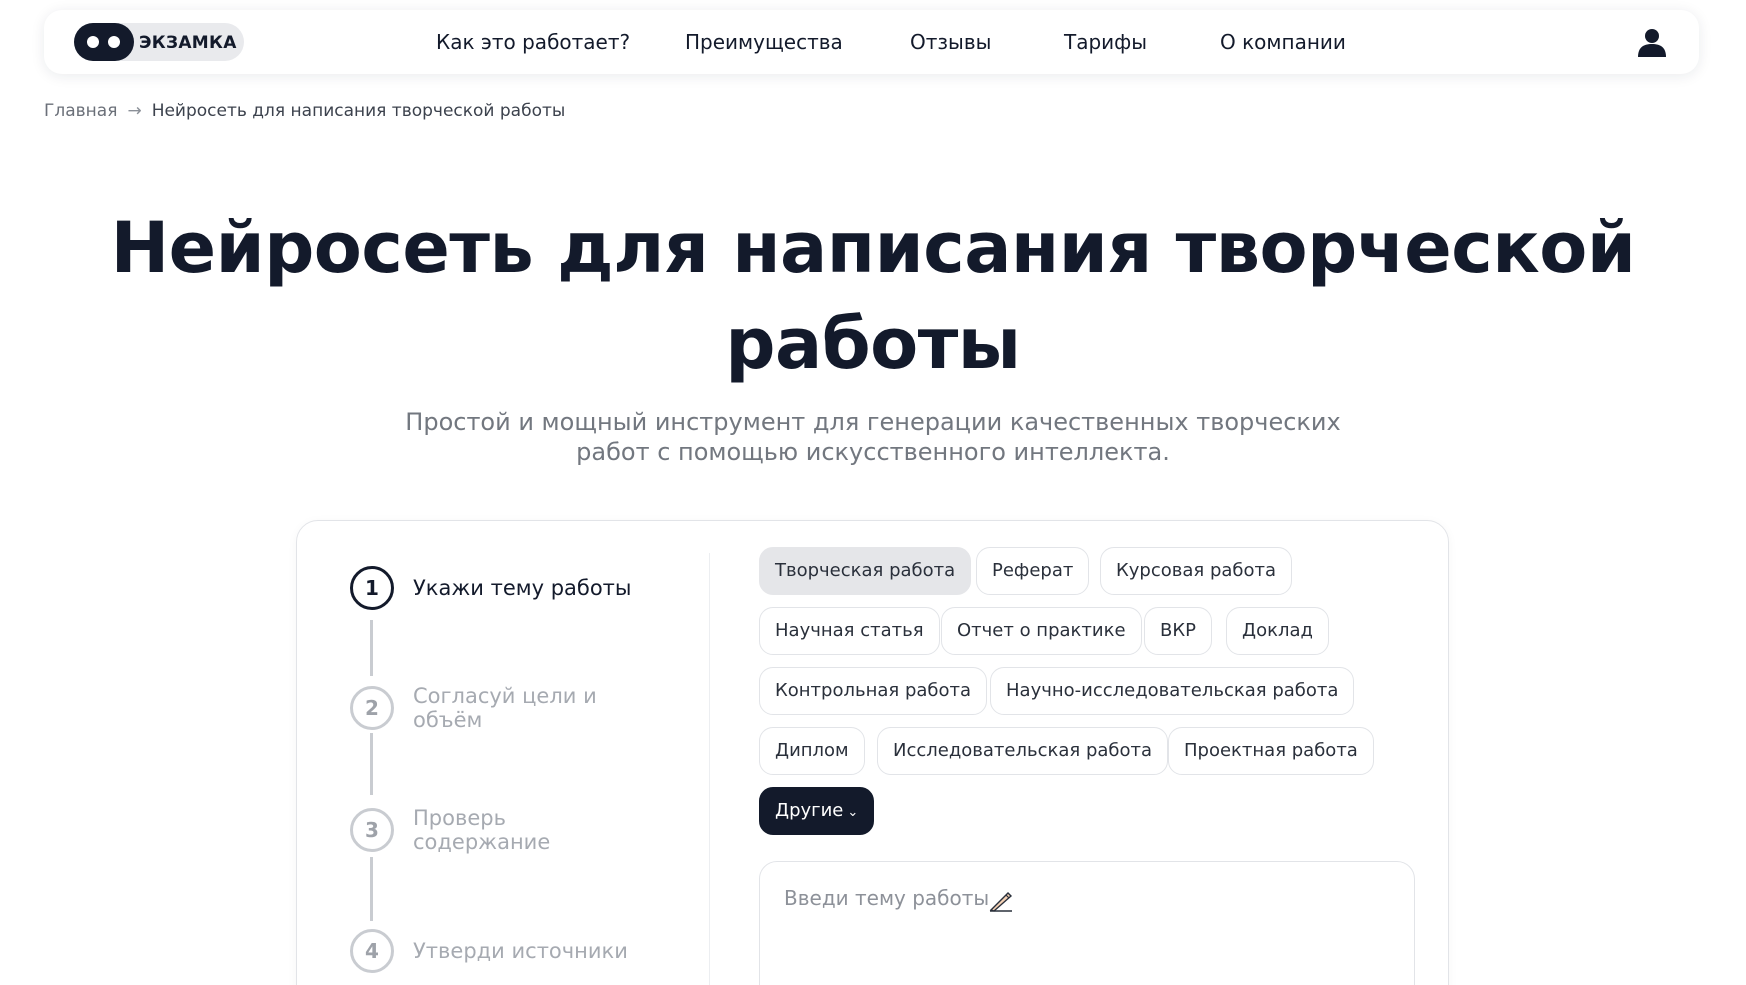  Describe the element at coordinates (1271, 751) in the screenshot. I see `chip-project-work: Проектная работа` at that location.